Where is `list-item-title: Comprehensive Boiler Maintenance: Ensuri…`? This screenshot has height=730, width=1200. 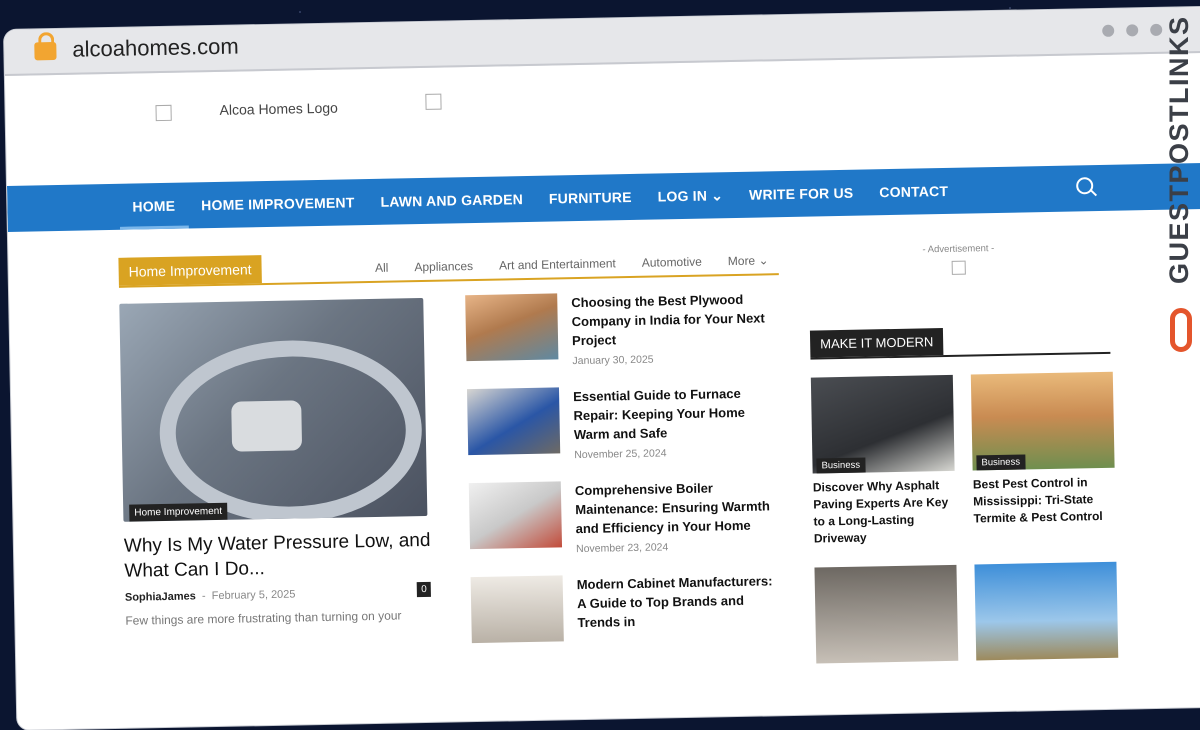
list-item-title: Comprehensive Boiler Maintenance: Ensuri… is located at coordinates (677, 507).